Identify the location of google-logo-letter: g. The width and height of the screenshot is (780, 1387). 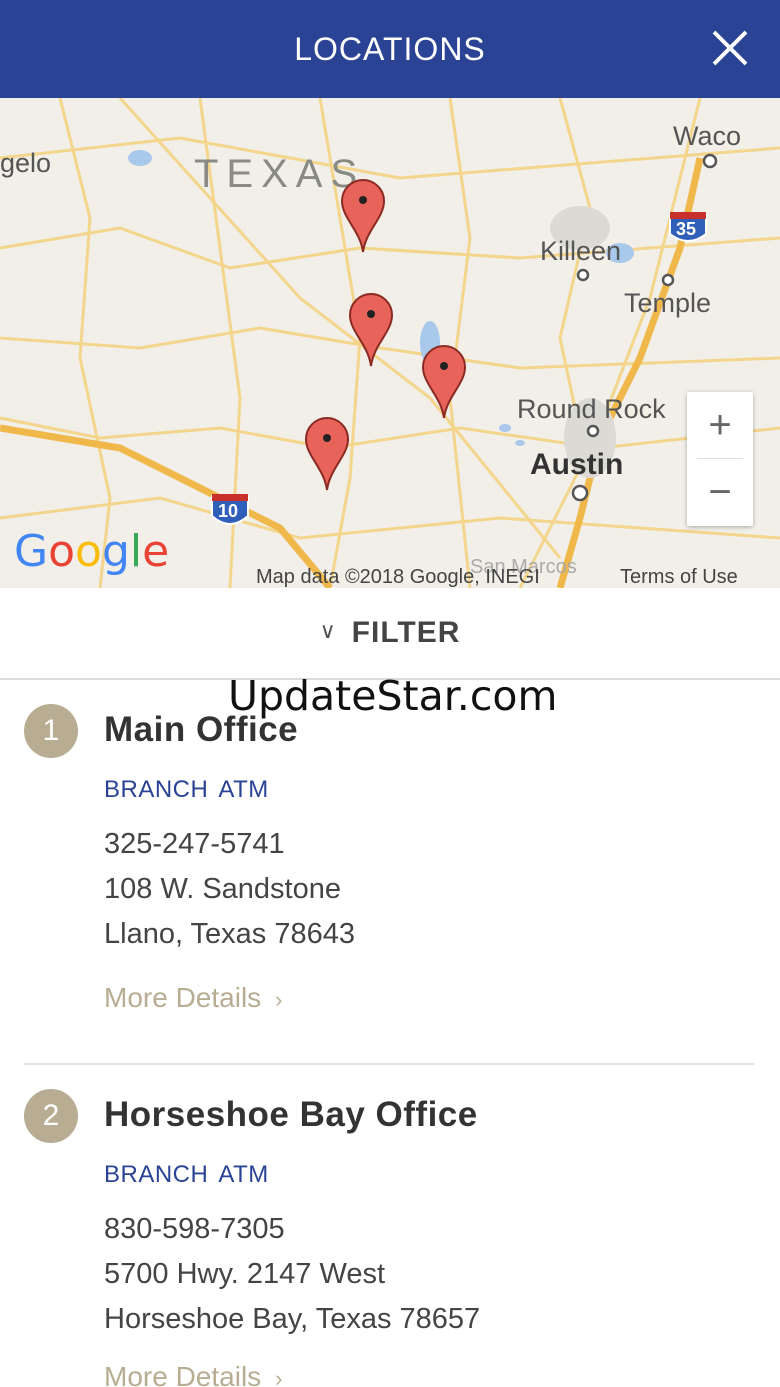
(115, 551).